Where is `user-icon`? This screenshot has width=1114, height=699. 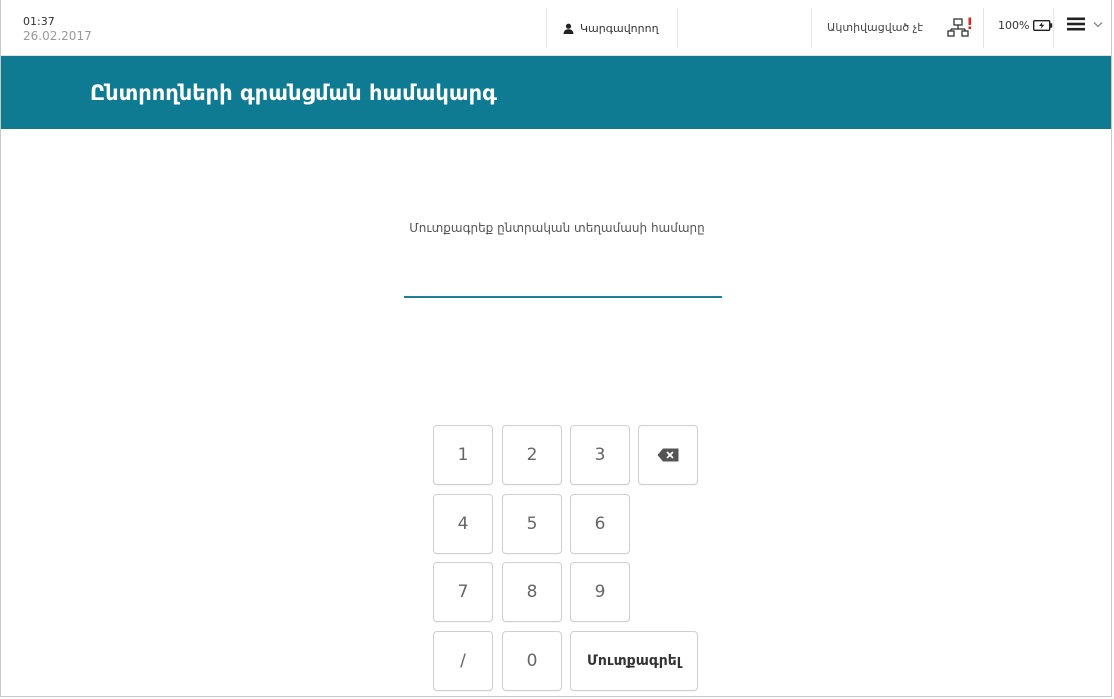 user-icon is located at coordinates (568, 28).